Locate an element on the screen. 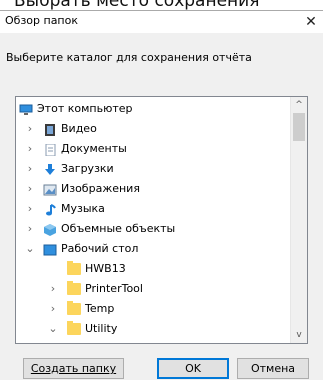  downloads-icon is located at coordinates (50, 169).